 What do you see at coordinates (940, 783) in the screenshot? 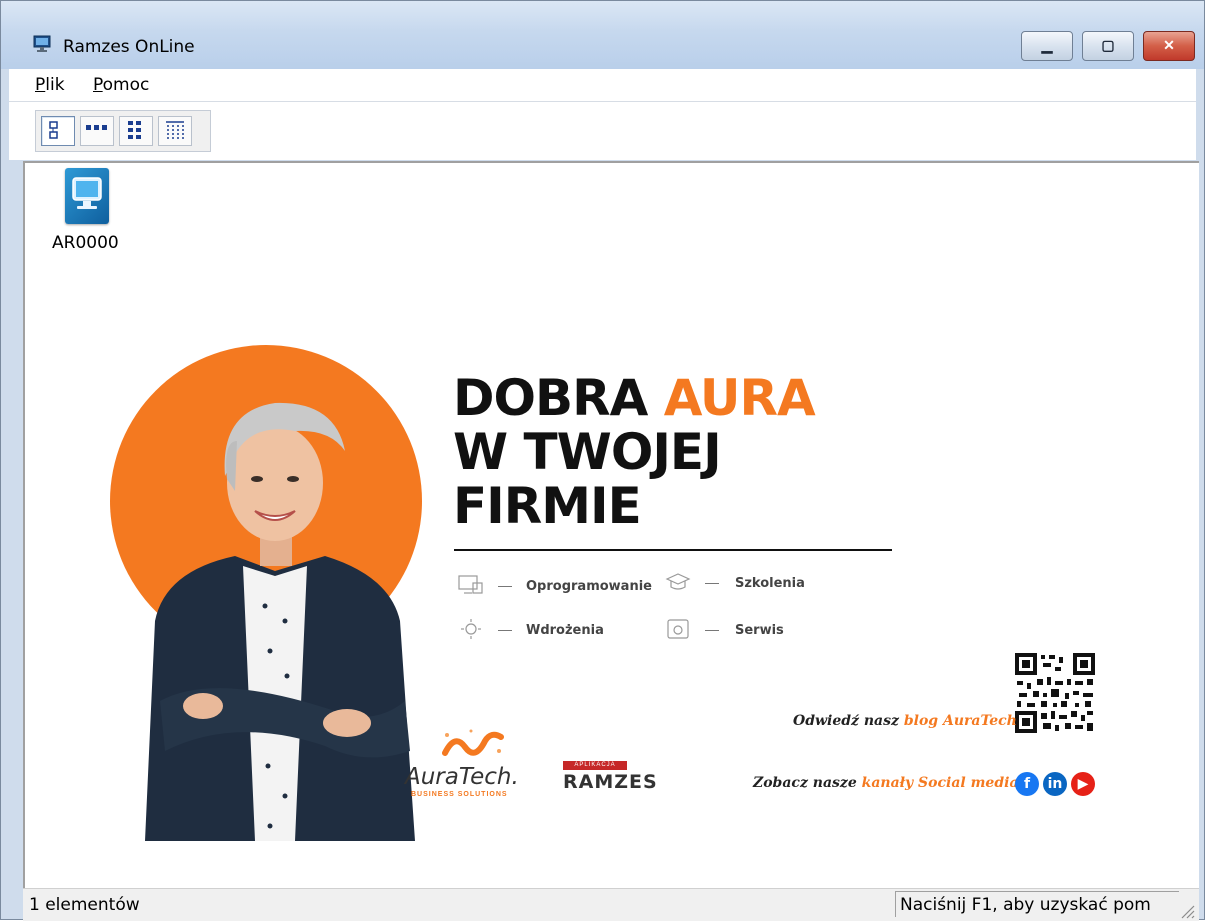
I see `social-link: kanały Social media` at bounding box center [940, 783].